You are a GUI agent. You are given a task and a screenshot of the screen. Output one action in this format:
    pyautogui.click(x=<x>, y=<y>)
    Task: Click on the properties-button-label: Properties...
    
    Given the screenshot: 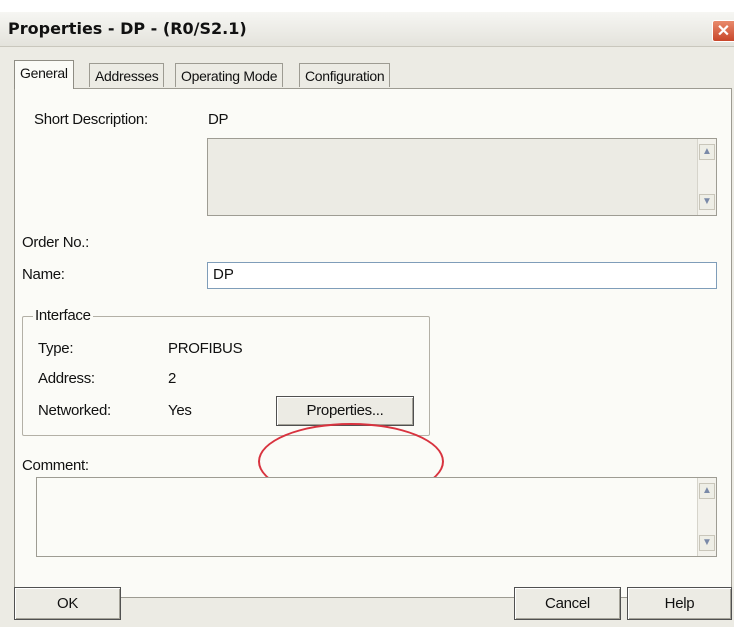 What is the action you would take?
    pyautogui.click(x=345, y=410)
    